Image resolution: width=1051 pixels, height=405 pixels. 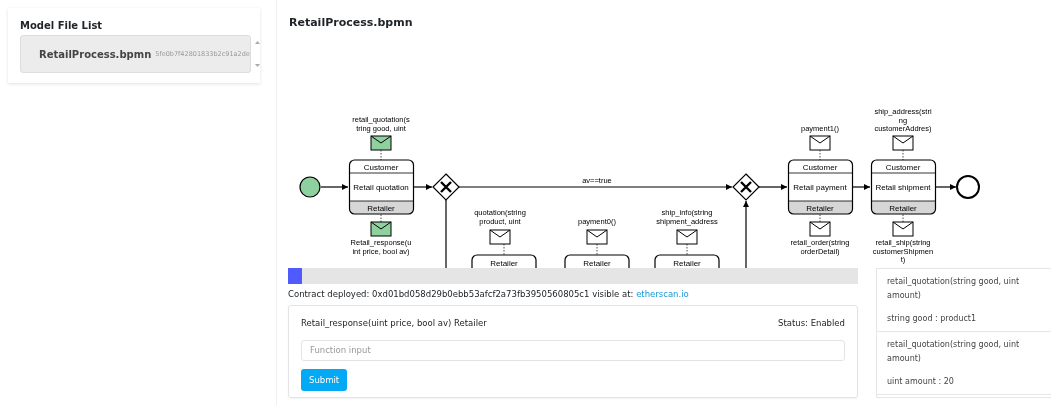 I want to click on etherscan-link: etherscan.io, so click(x=662, y=294).